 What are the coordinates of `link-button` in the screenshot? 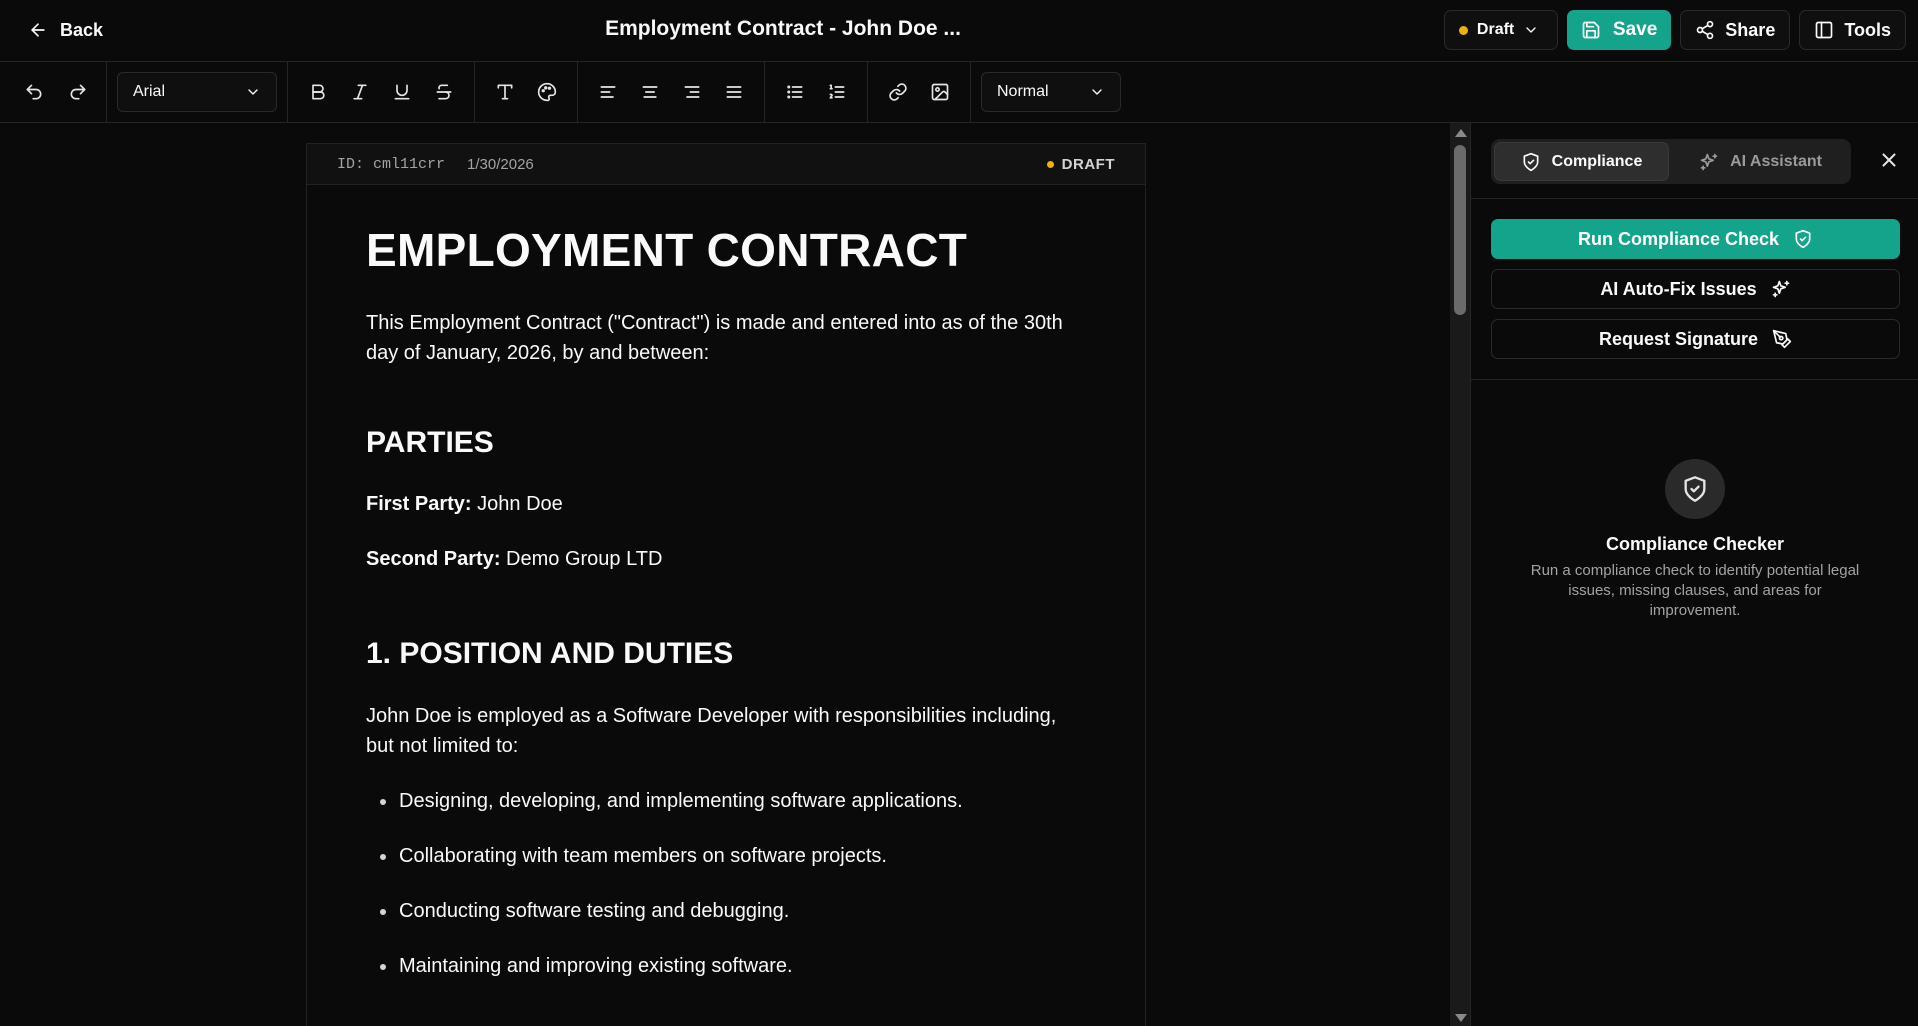 It's located at (898, 92).